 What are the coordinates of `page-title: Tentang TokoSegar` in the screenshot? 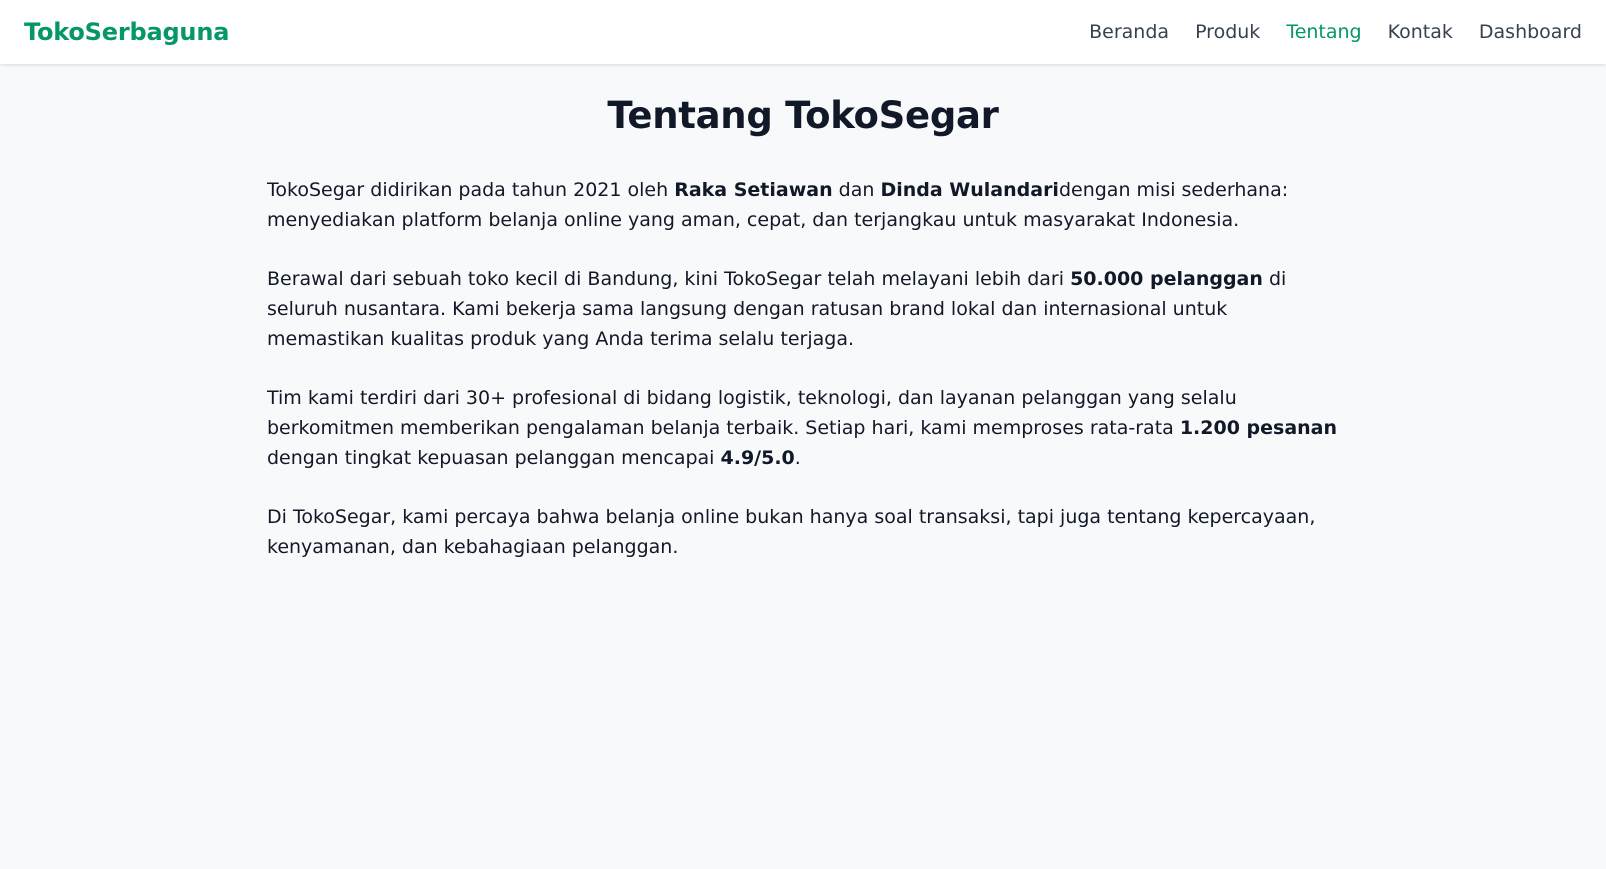 It's located at (803, 115).